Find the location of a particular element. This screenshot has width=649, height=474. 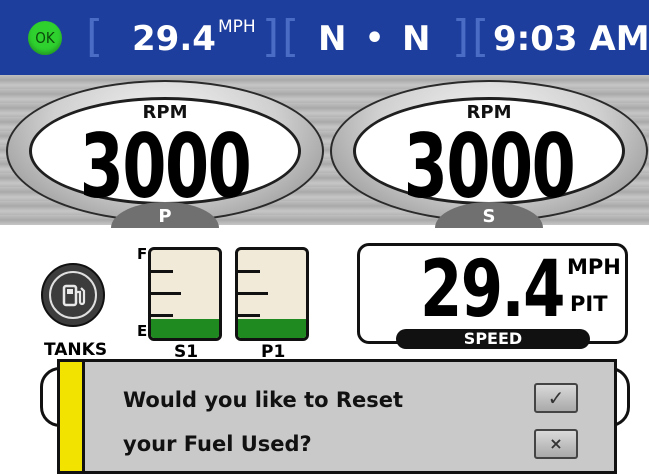

cancel-button: × is located at coordinates (556, 444).